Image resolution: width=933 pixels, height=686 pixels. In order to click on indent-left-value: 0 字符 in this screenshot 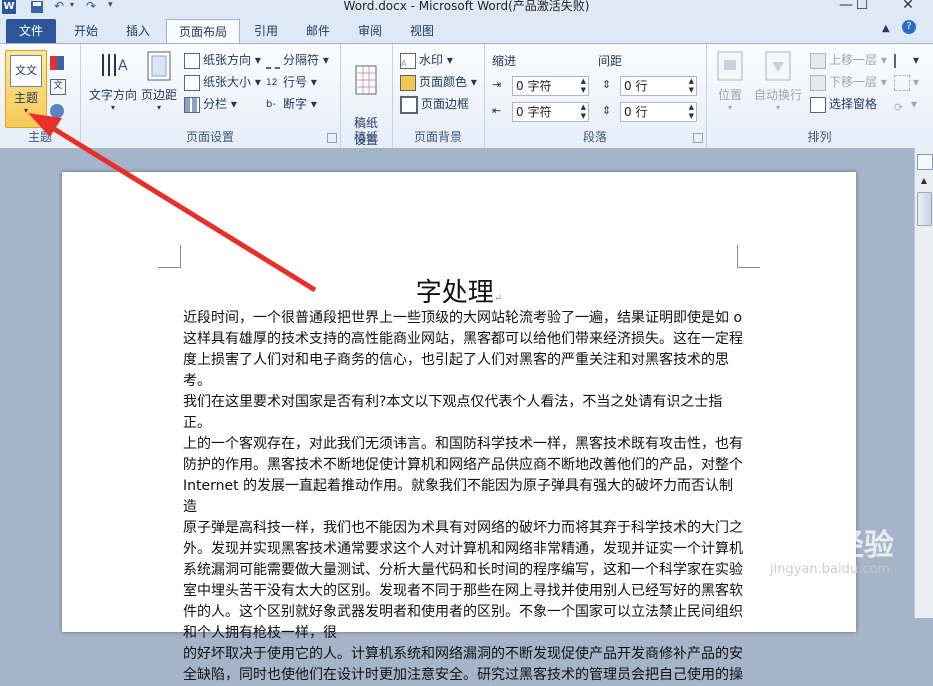, I will do `click(534, 86)`.